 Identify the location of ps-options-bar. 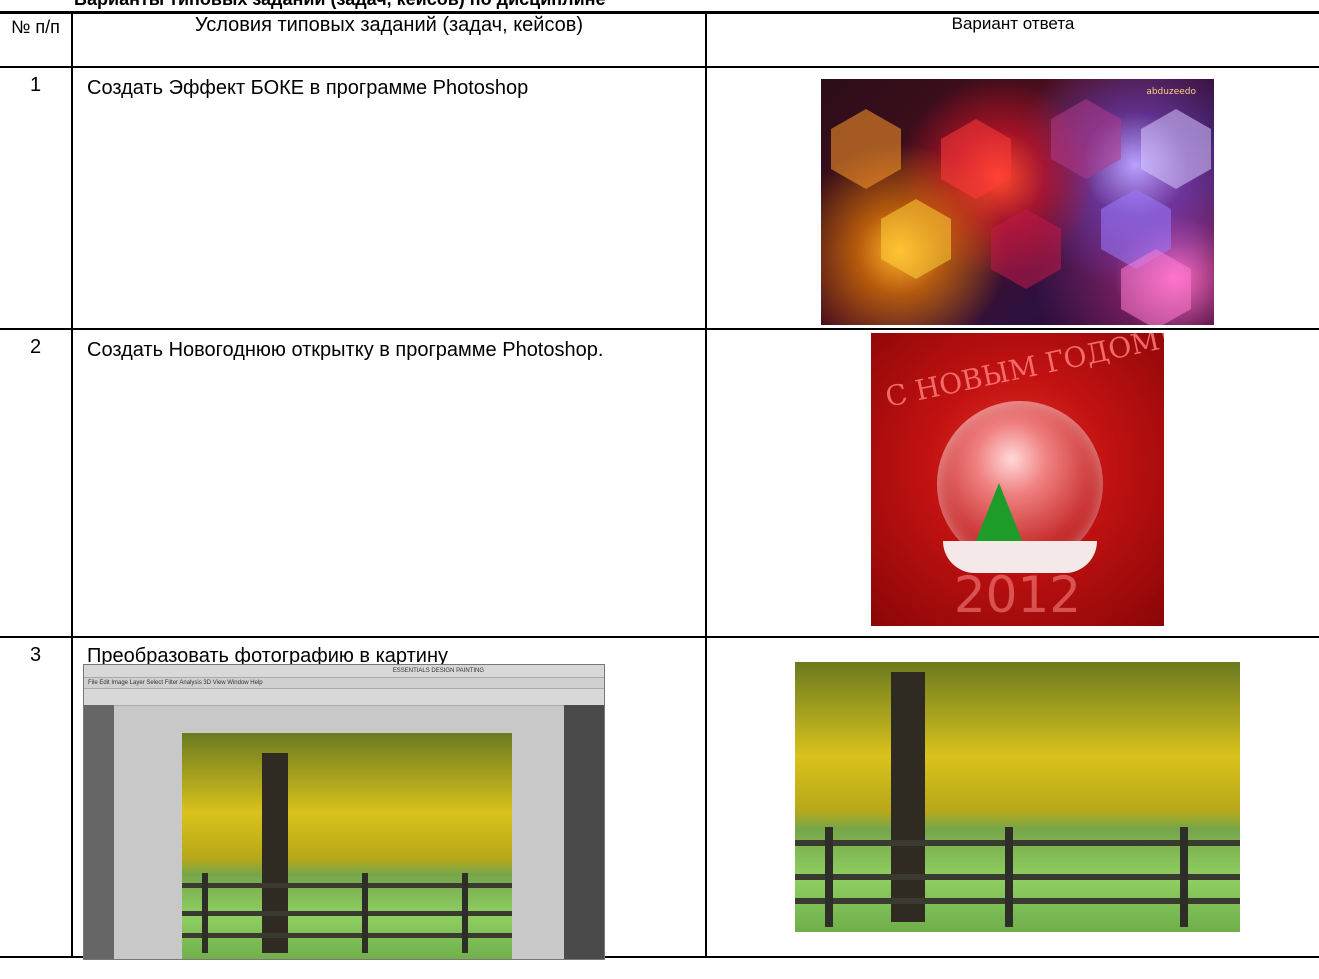
(344, 697).